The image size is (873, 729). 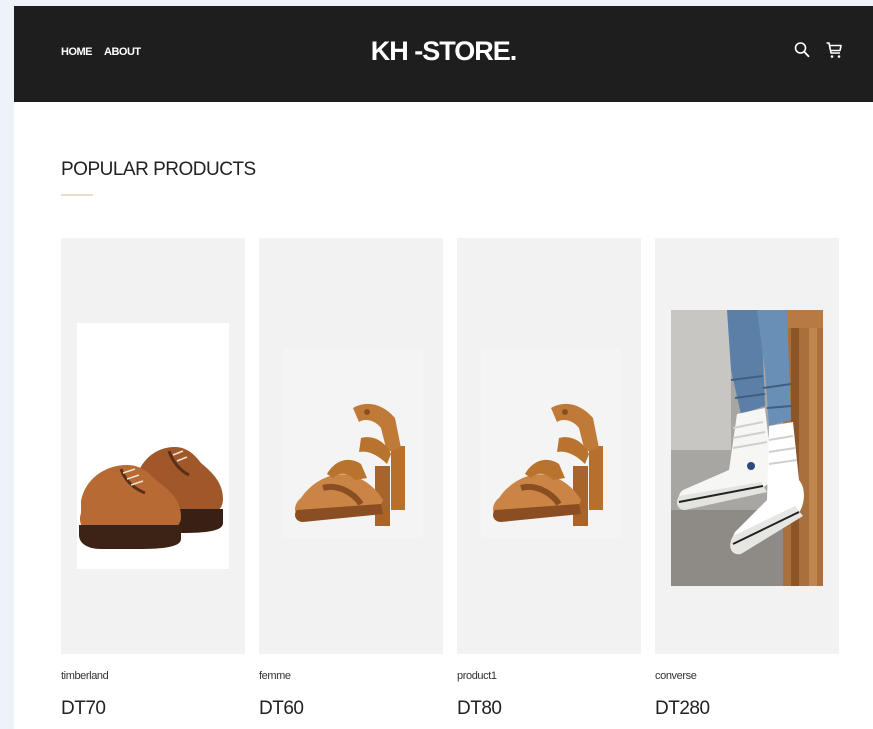 I want to click on product-card-product1: product1 DT80, so click(x=549, y=479).